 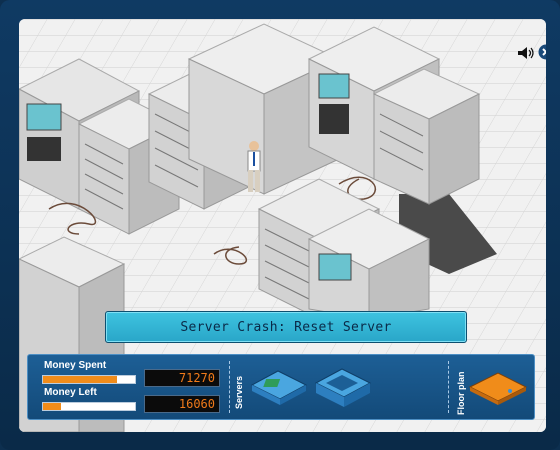 What do you see at coordinates (542, 52) in the screenshot?
I see `close-icon` at bounding box center [542, 52].